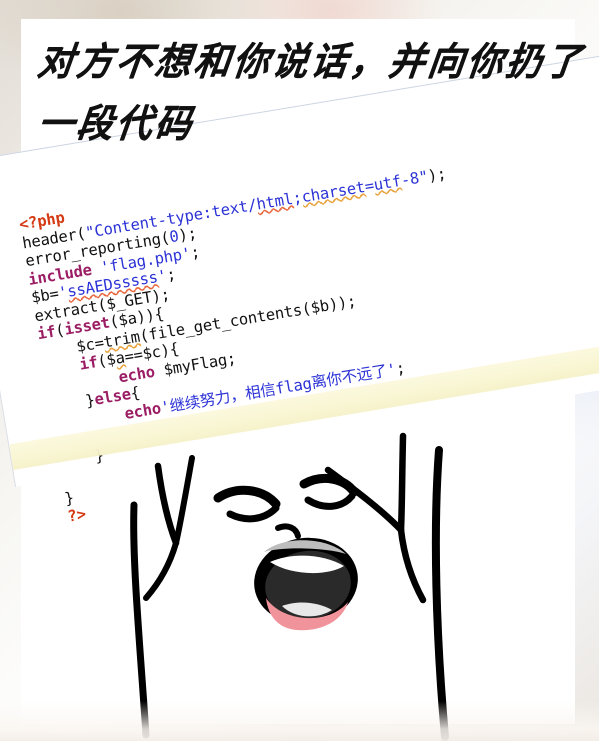 Image resolution: width=599 pixels, height=741 pixels. I want to click on code-string-content-type: "Content-type:text/html;charset=utf-8", so click(256, 204).